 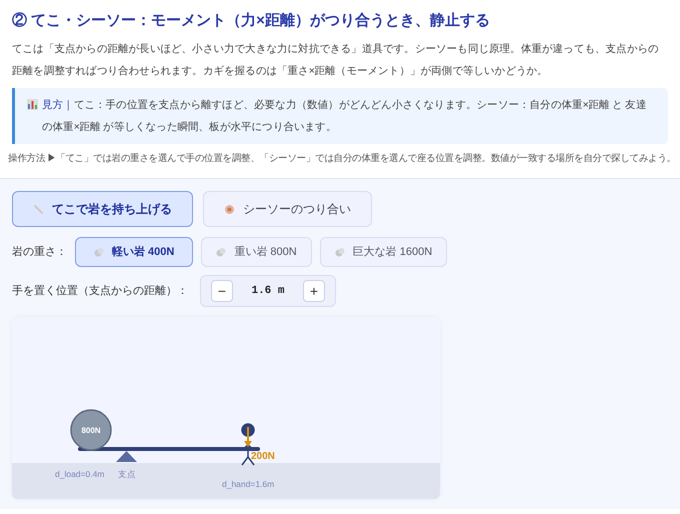 What do you see at coordinates (336, 60) in the screenshot?
I see `intro-paragraph: てこは「支点からの距離が長いほど、小さい力で大きな力に対抗できる」道具です。シーソーも同じ原理。体重が違っても、支点からの距離を調整すればつり合わせられます。カギを握るのは「重さ×距離（モーメント）」が両側で等しいかどうか。` at bounding box center [336, 60].